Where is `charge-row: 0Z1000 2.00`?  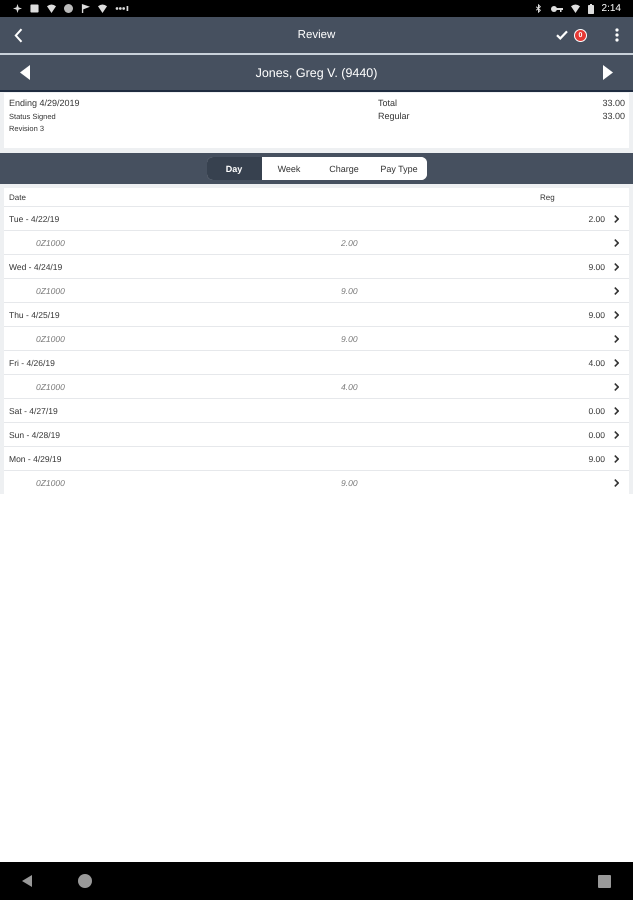
charge-row: 0Z1000 2.00 is located at coordinates (316, 242).